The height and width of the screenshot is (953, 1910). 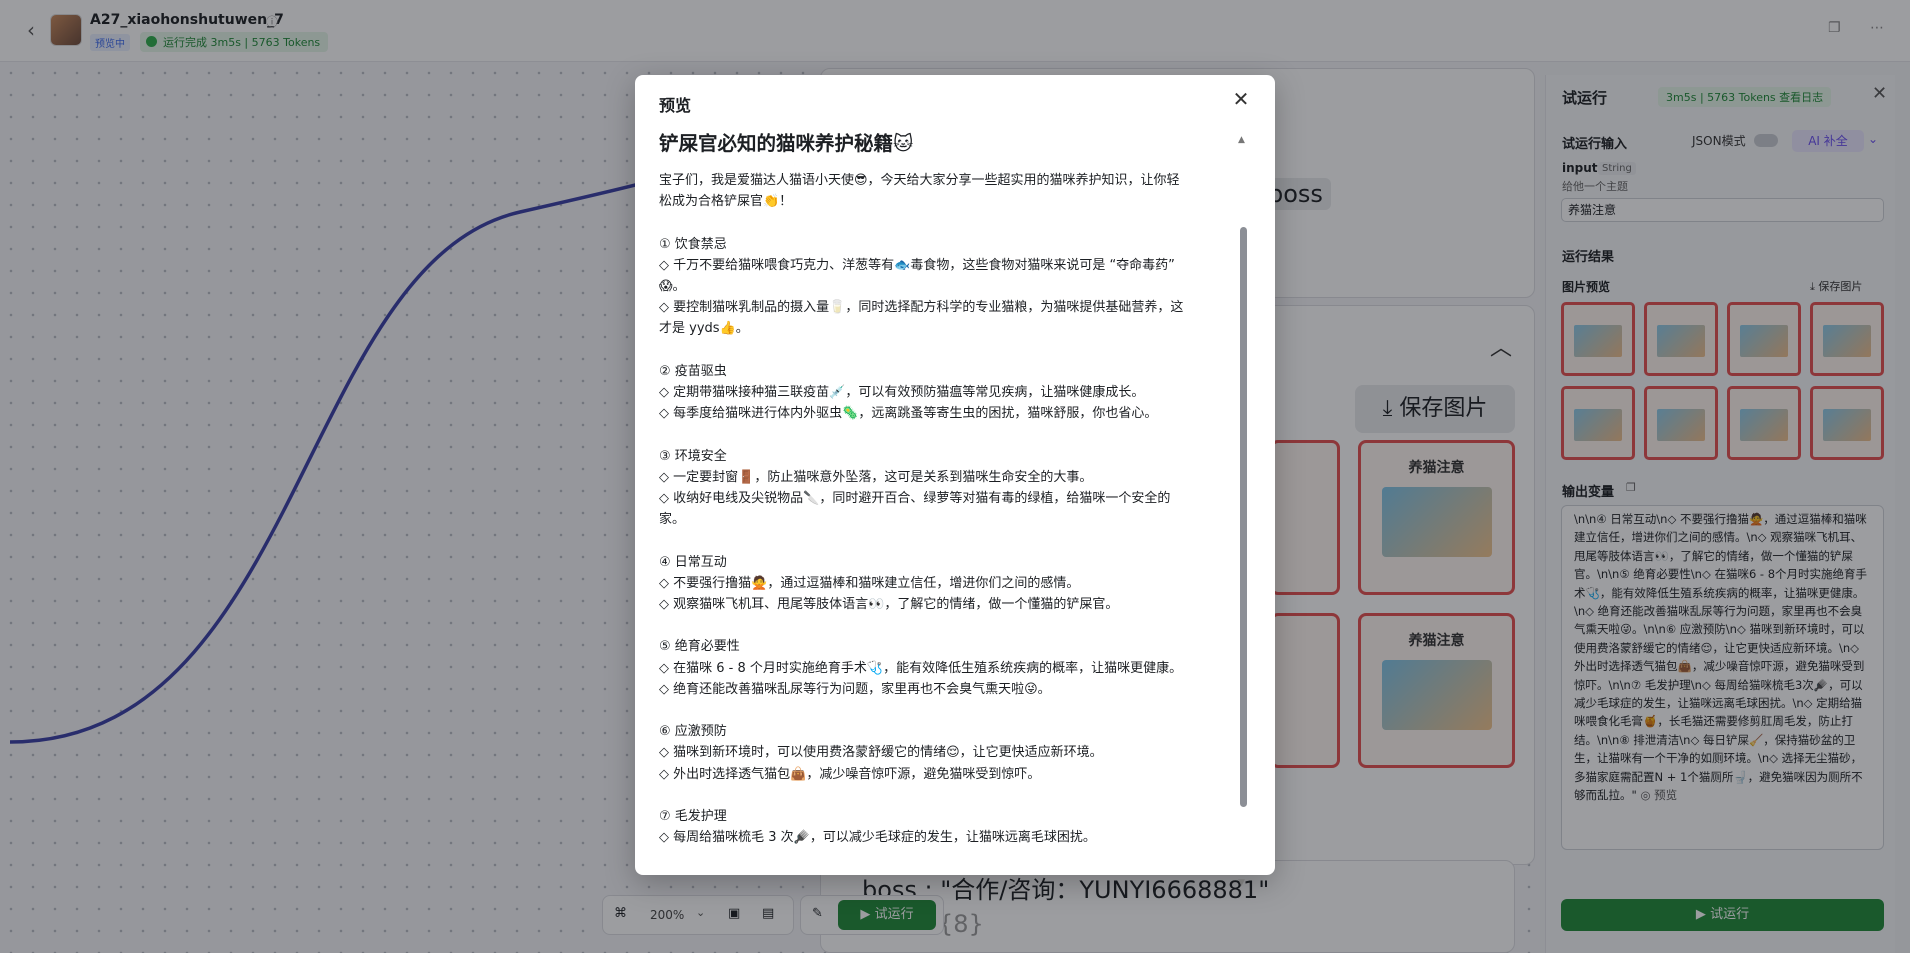 I want to click on content-line: 才是 yyds👍。, so click(x=704, y=329).